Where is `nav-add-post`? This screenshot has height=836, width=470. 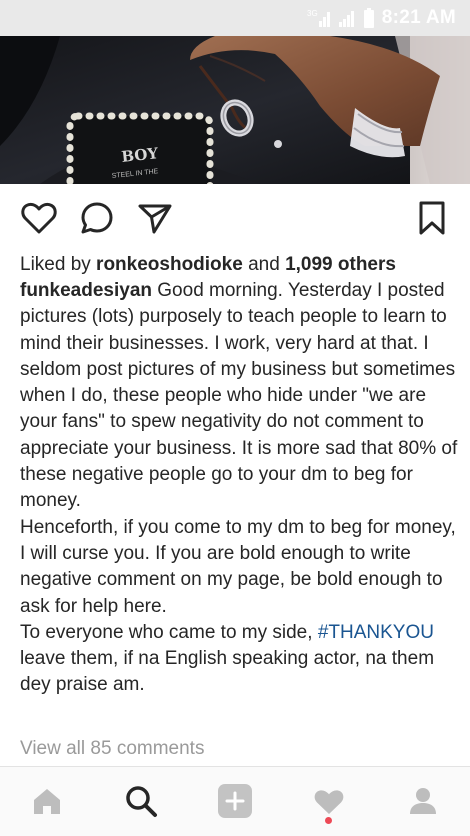 nav-add-post is located at coordinates (235, 801).